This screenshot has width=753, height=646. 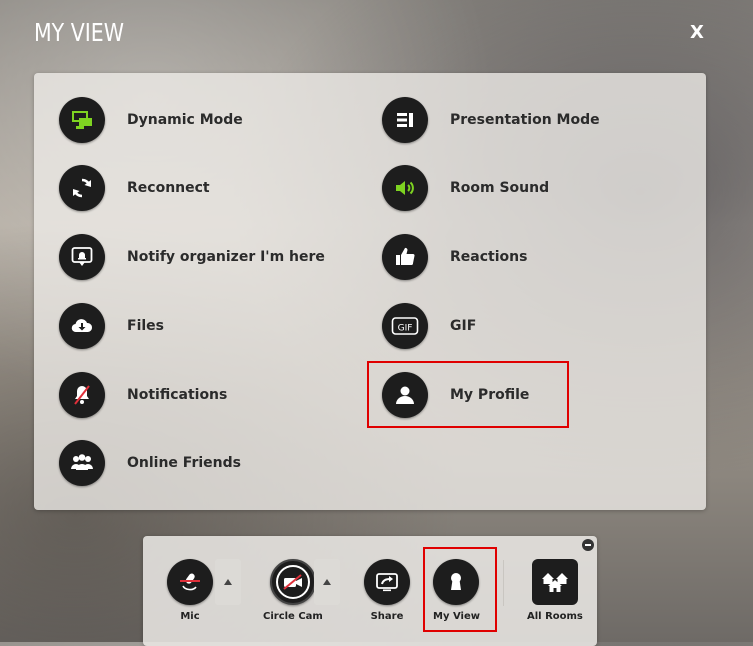 What do you see at coordinates (145, 326) in the screenshot?
I see `files-label: Files` at bounding box center [145, 326].